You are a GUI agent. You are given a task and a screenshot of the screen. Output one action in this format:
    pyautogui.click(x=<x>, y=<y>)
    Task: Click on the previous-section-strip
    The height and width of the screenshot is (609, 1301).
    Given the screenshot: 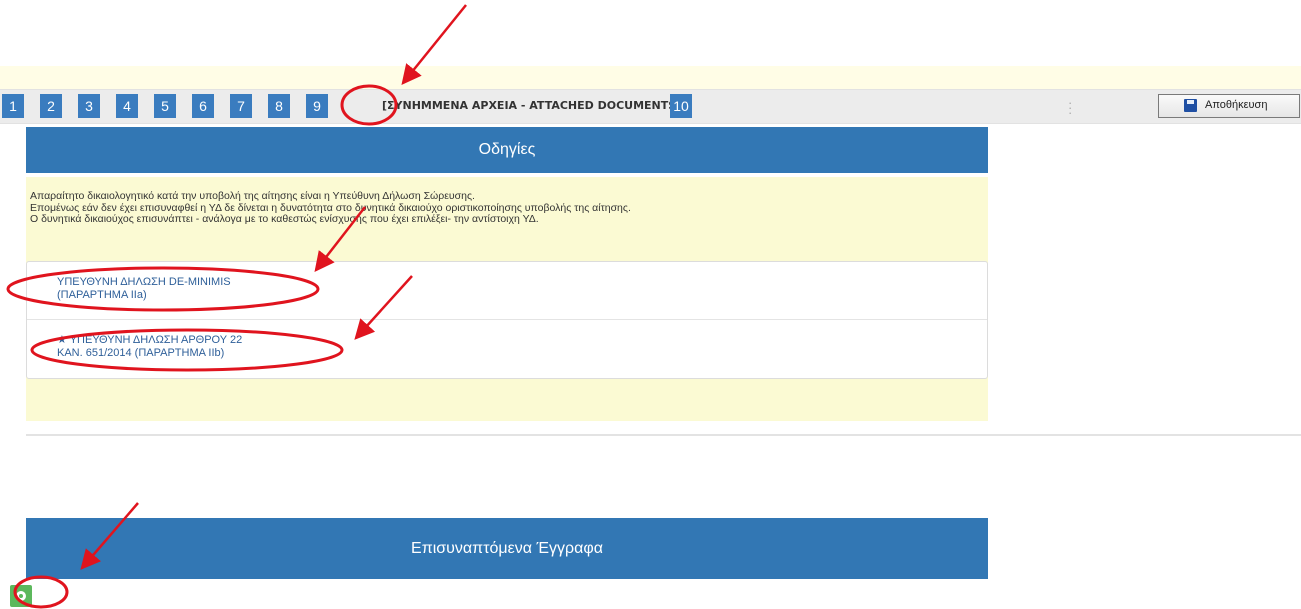 What is the action you would take?
    pyautogui.click(x=650, y=77)
    